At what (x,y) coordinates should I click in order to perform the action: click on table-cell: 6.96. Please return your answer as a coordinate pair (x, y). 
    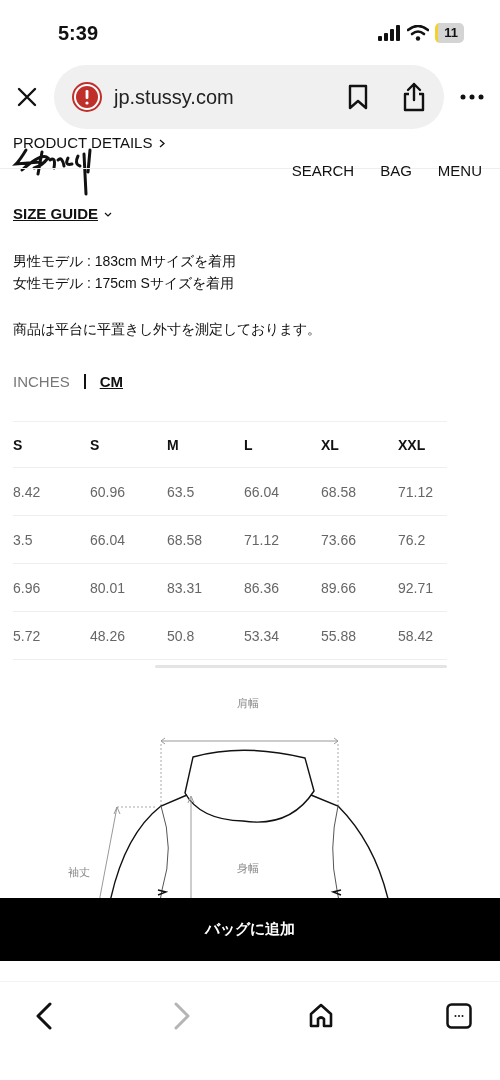
    Looking at the image, I should click on (27, 587).